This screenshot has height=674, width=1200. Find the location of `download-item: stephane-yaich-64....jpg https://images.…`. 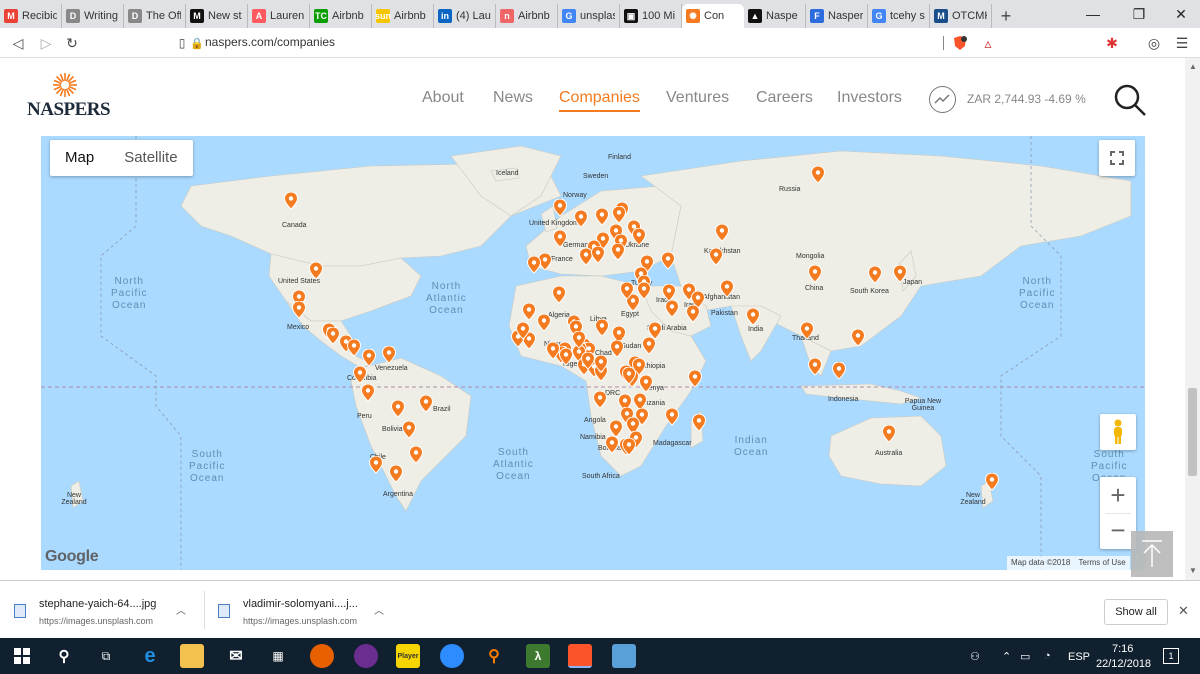

download-item: stephane-yaich-64....jpg https://images.… is located at coordinates (104, 611).